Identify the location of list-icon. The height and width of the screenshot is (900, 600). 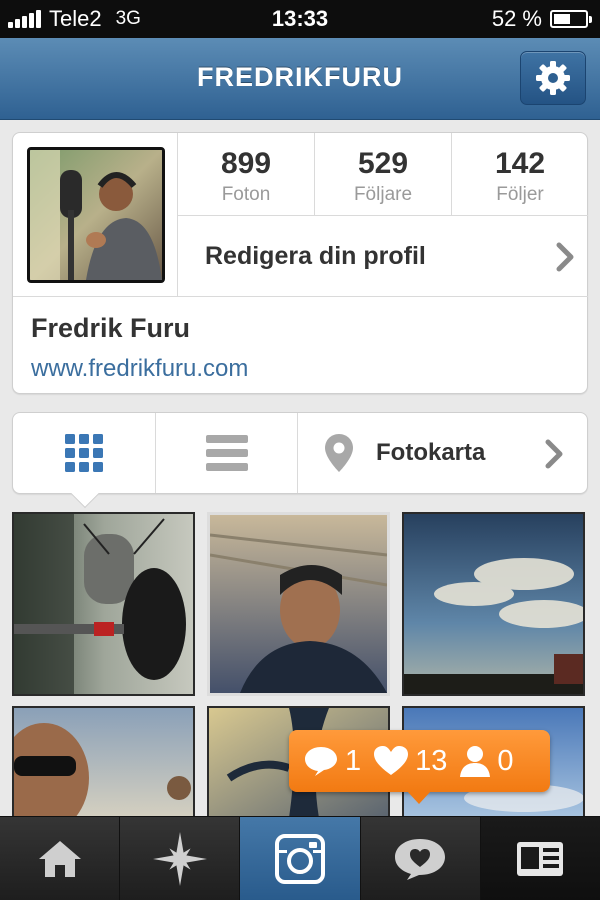
(226, 453).